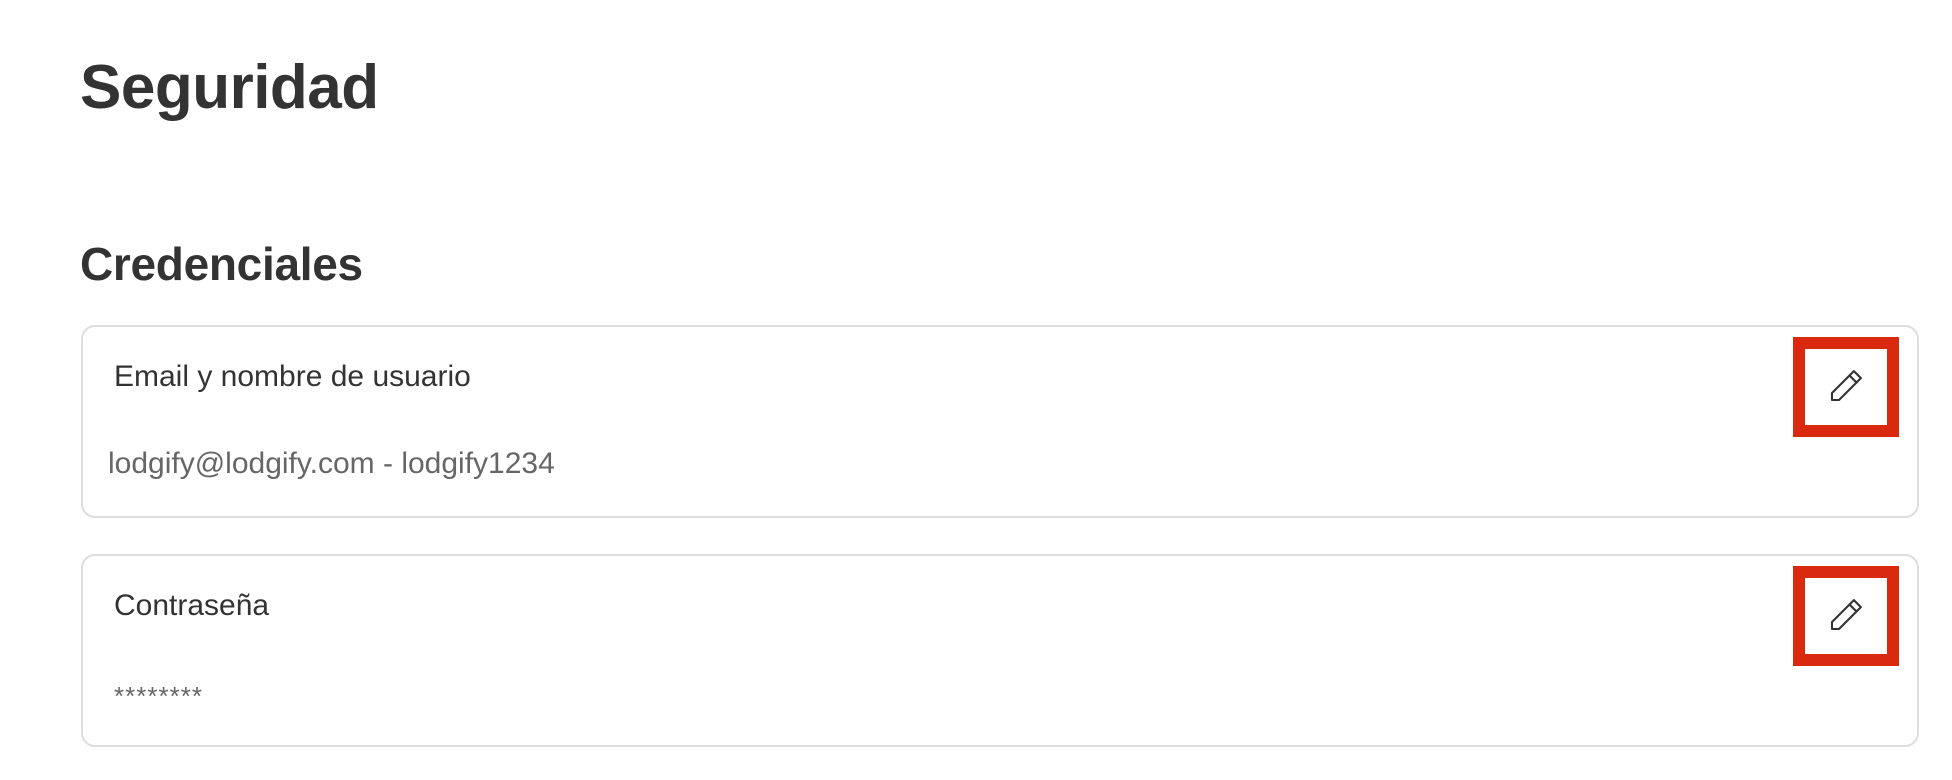 This screenshot has width=1952, height=780. Describe the element at coordinates (292, 376) in the screenshot. I see `email-username-label: Email y nombre de usuario` at that location.